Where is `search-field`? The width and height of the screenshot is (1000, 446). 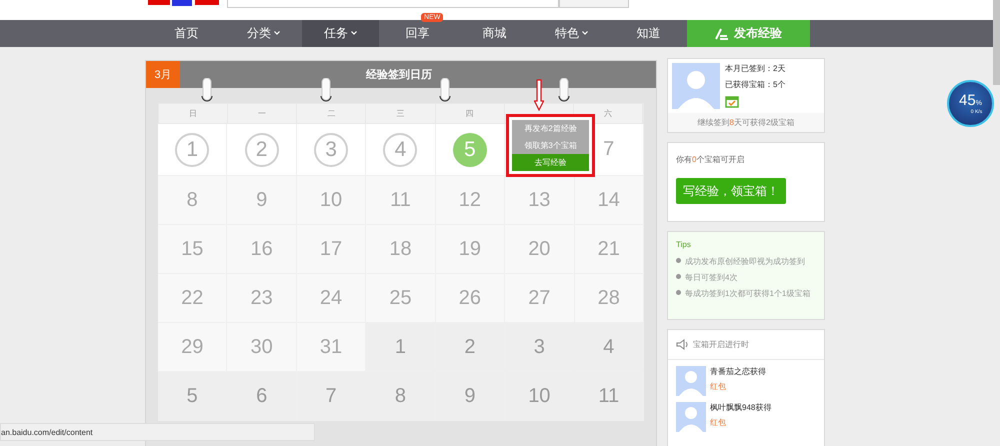 search-field is located at coordinates (393, 4).